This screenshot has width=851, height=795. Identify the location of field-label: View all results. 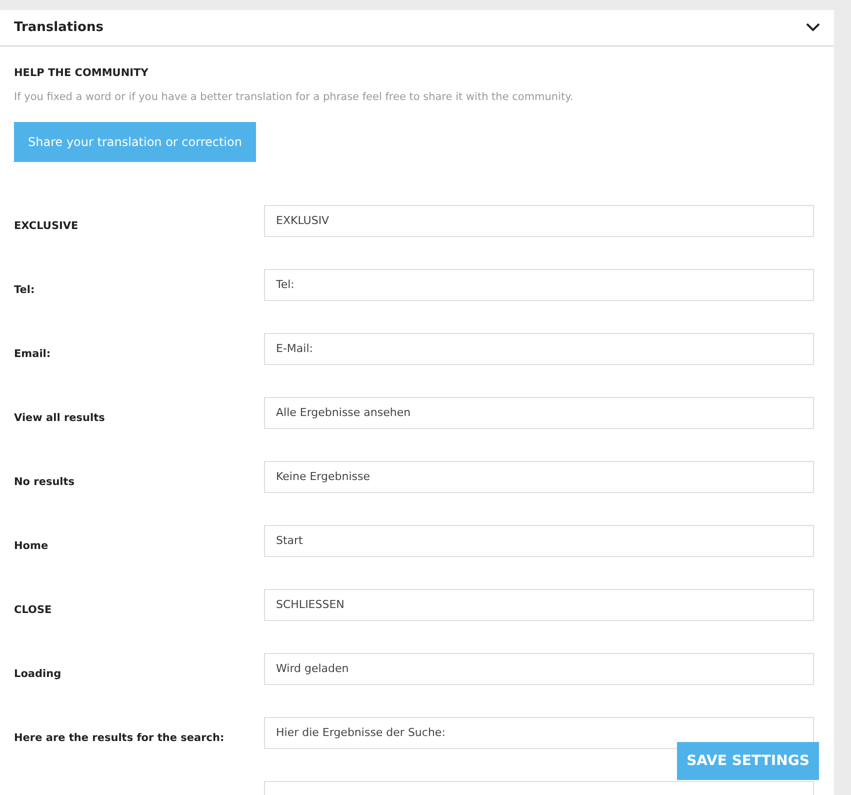
(59, 418).